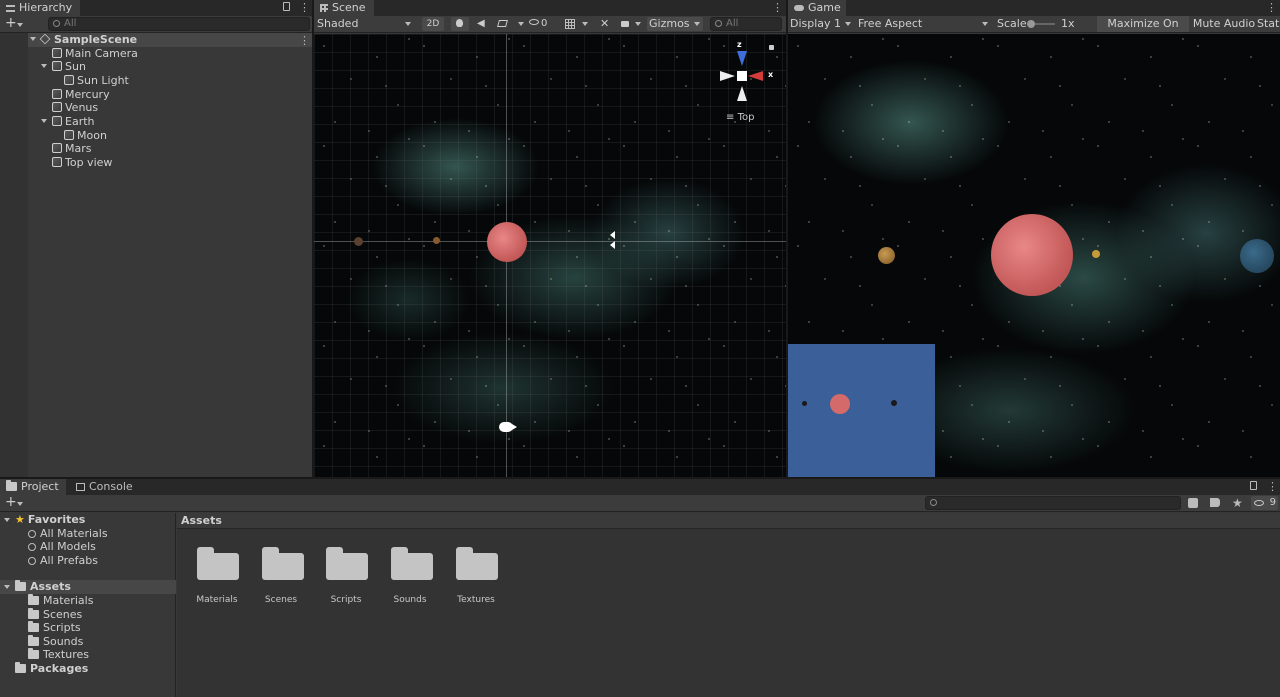 This screenshot has width=1280, height=697. Describe the element at coordinates (1143, 31) in the screenshot. I see `maximize-on-play-toggle: Maximize On Play` at that location.